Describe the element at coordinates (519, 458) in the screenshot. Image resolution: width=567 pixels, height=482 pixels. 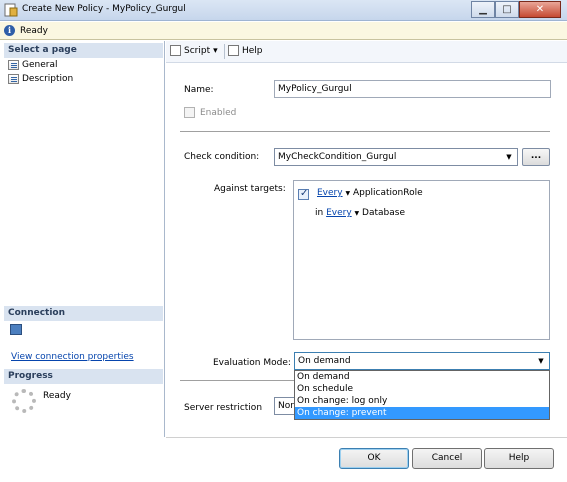
I see `help-button: Help` at that location.